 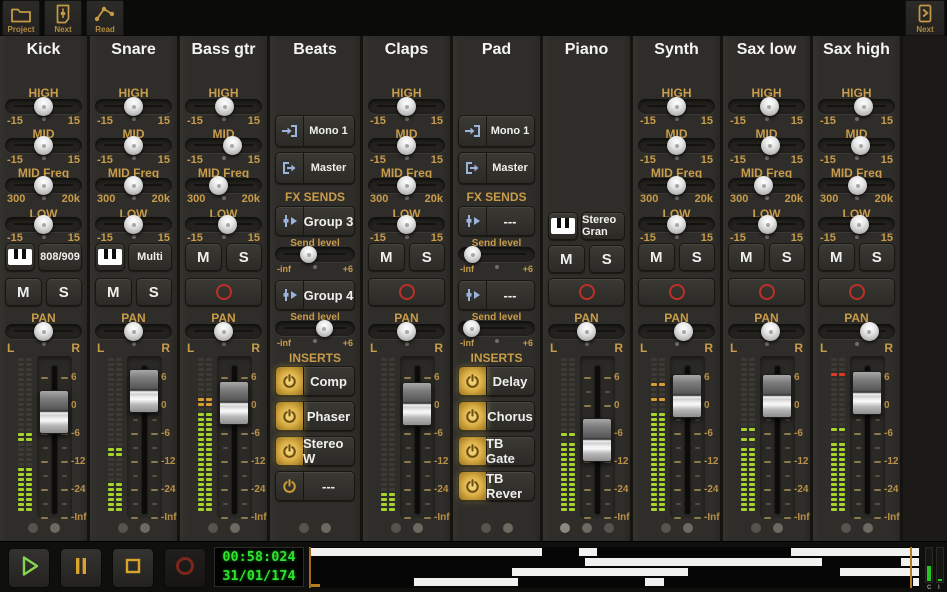 What do you see at coordinates (473, 131) in the screenshot?
I see `input-icon` at bounding box center [473, 131].